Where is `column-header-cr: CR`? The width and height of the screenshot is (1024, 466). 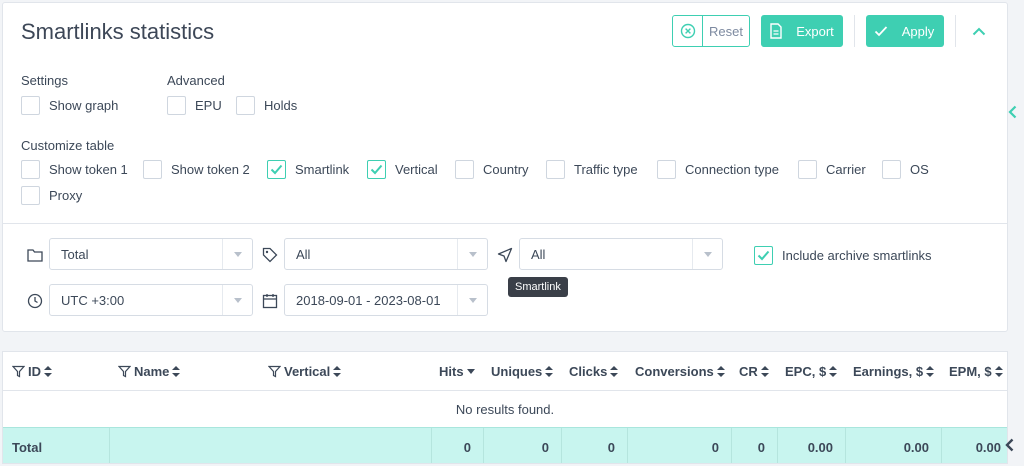
column-header-cr: CR is located at coordinates (754, 371).